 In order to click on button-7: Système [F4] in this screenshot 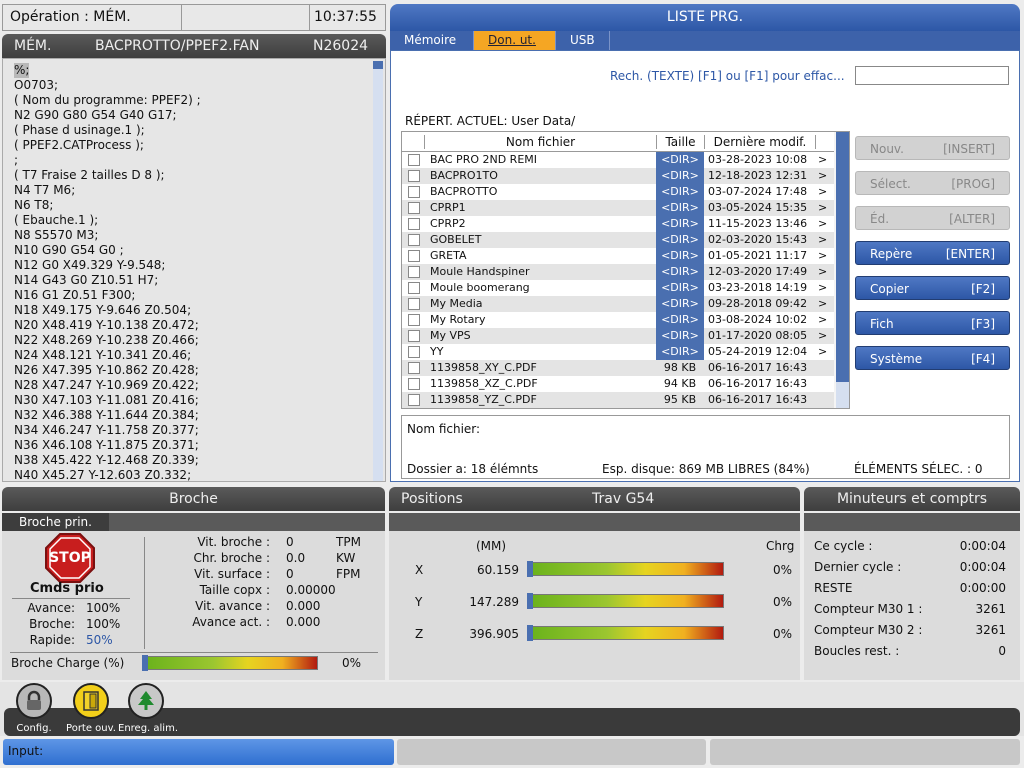, I will do `click(932, 358)`.